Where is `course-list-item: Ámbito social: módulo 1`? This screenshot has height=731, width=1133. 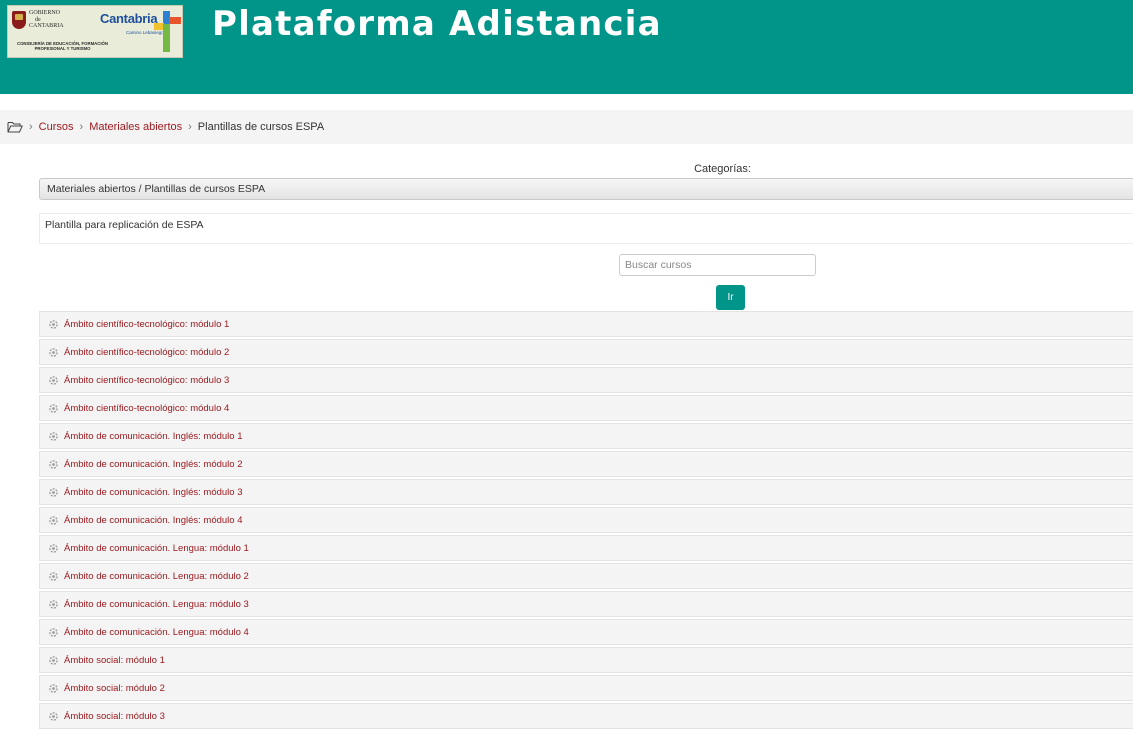
course-list-item: Ámbito social: módulo 1 is located at coordinates (586, 660).